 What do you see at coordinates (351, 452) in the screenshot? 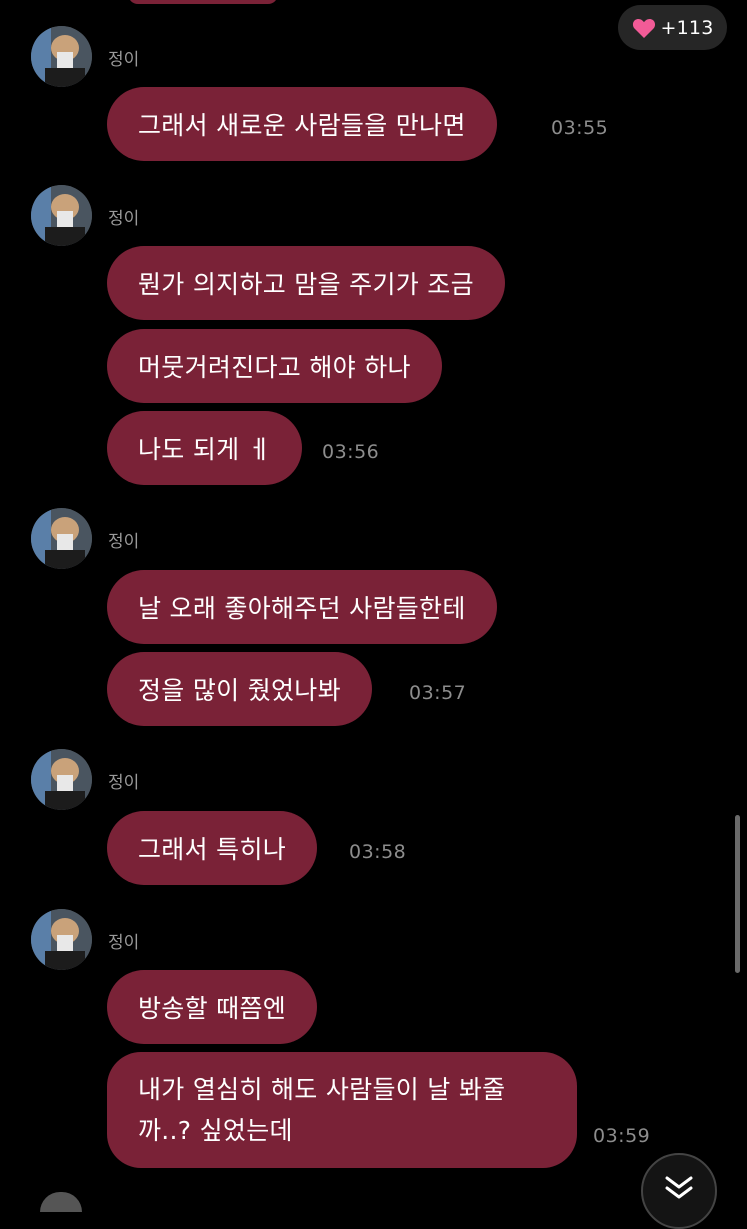
I see `message-timestamp: 03:56` at bounding box center [351, 452].